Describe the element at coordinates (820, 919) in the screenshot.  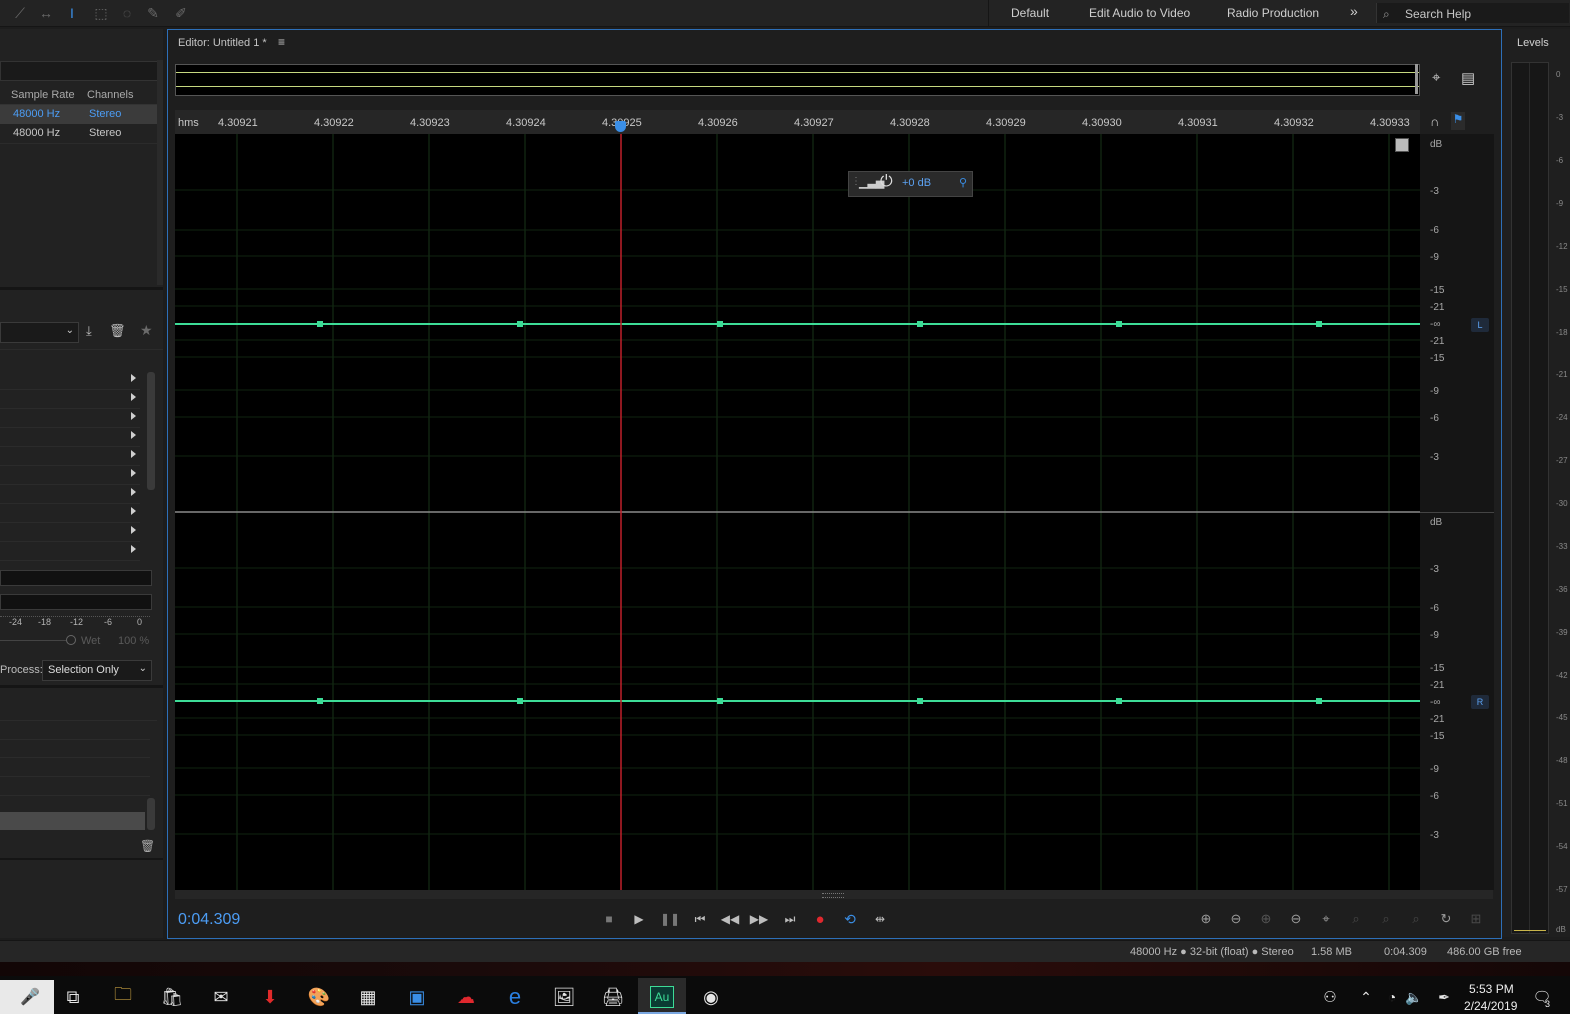
I see `record-icon: ●` at that location.